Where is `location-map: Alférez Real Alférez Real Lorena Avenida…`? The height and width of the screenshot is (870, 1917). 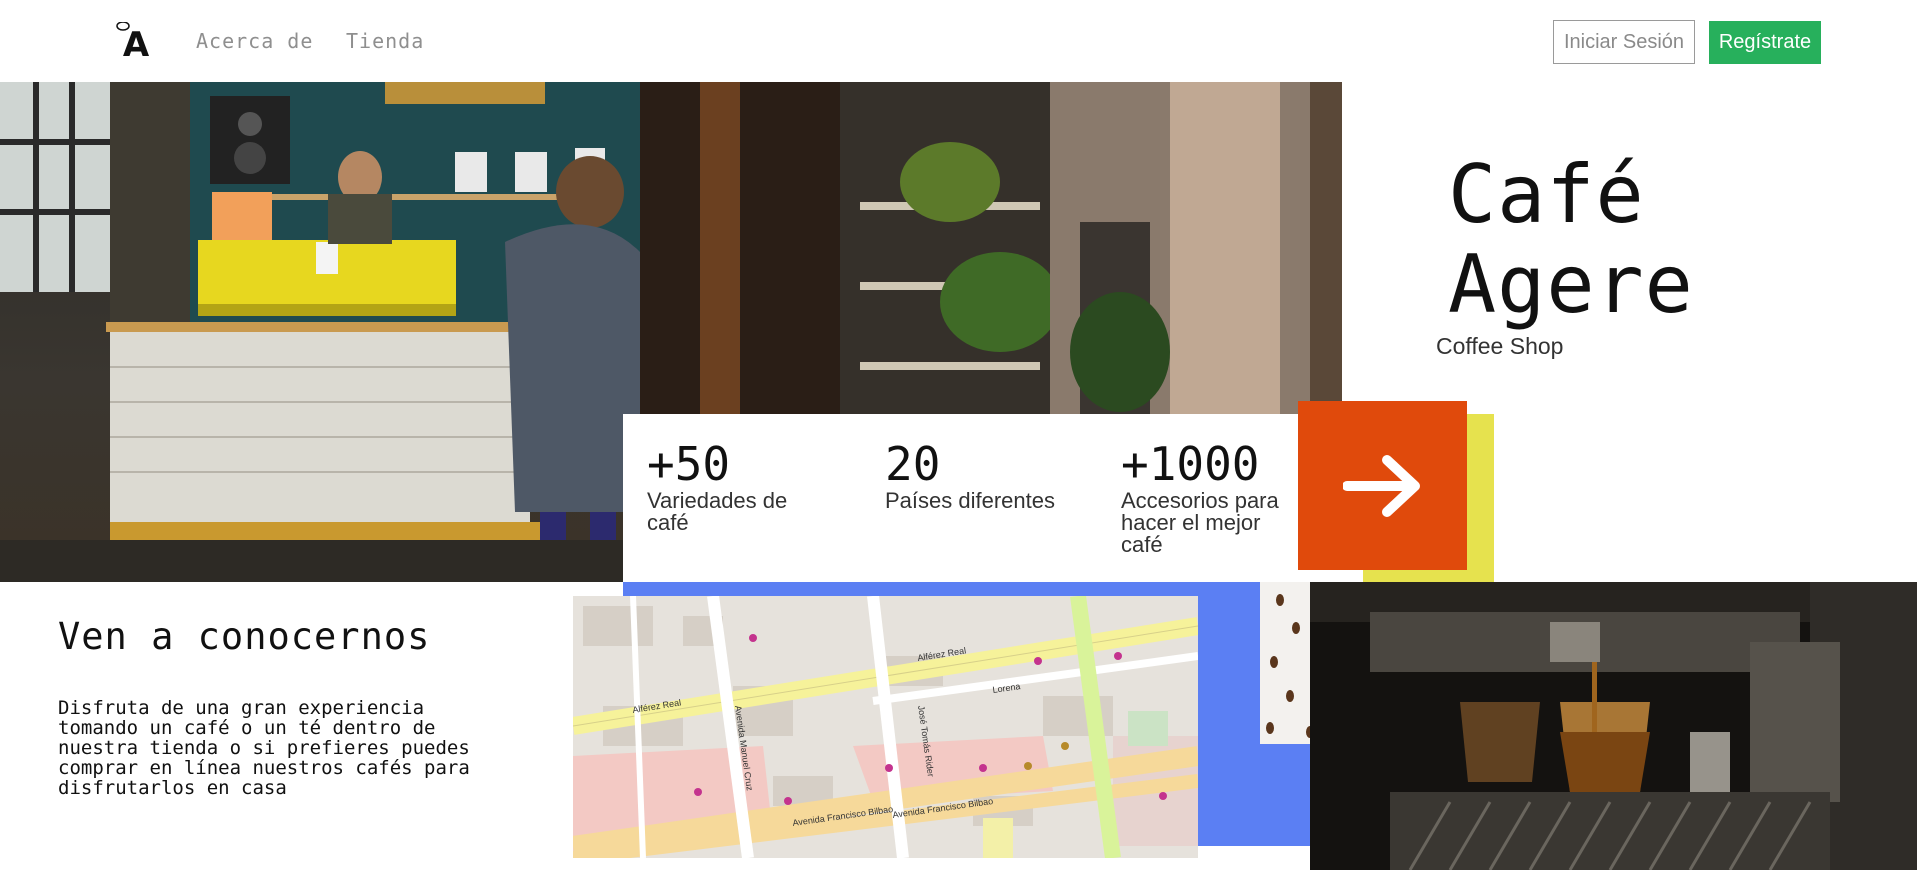
location-map: Alférez Real Alférez Real Lorena Avenida… is located at coordinates (885, 727).